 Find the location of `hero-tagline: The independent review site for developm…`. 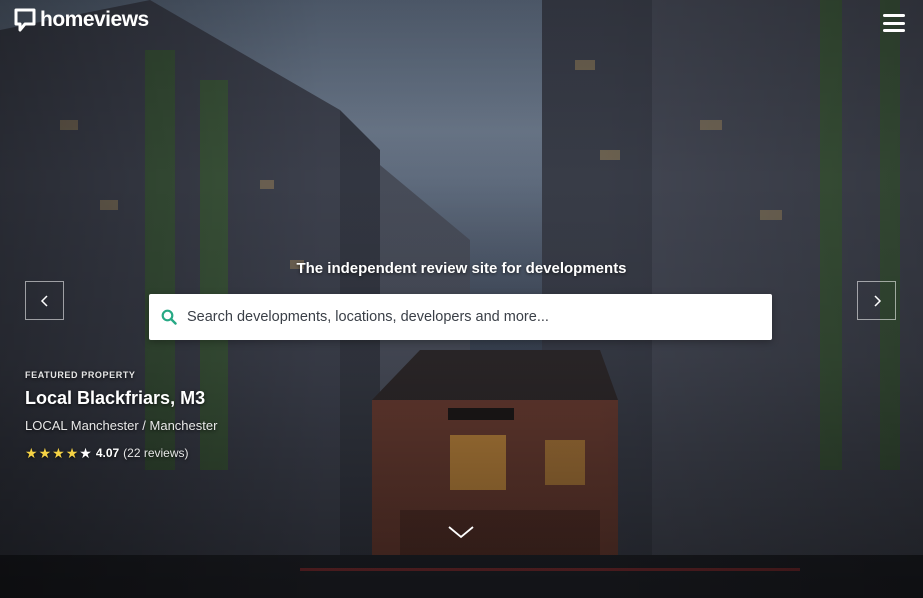

hero-tagline: The independent review site for developm… is located at coordinates (461, 268).